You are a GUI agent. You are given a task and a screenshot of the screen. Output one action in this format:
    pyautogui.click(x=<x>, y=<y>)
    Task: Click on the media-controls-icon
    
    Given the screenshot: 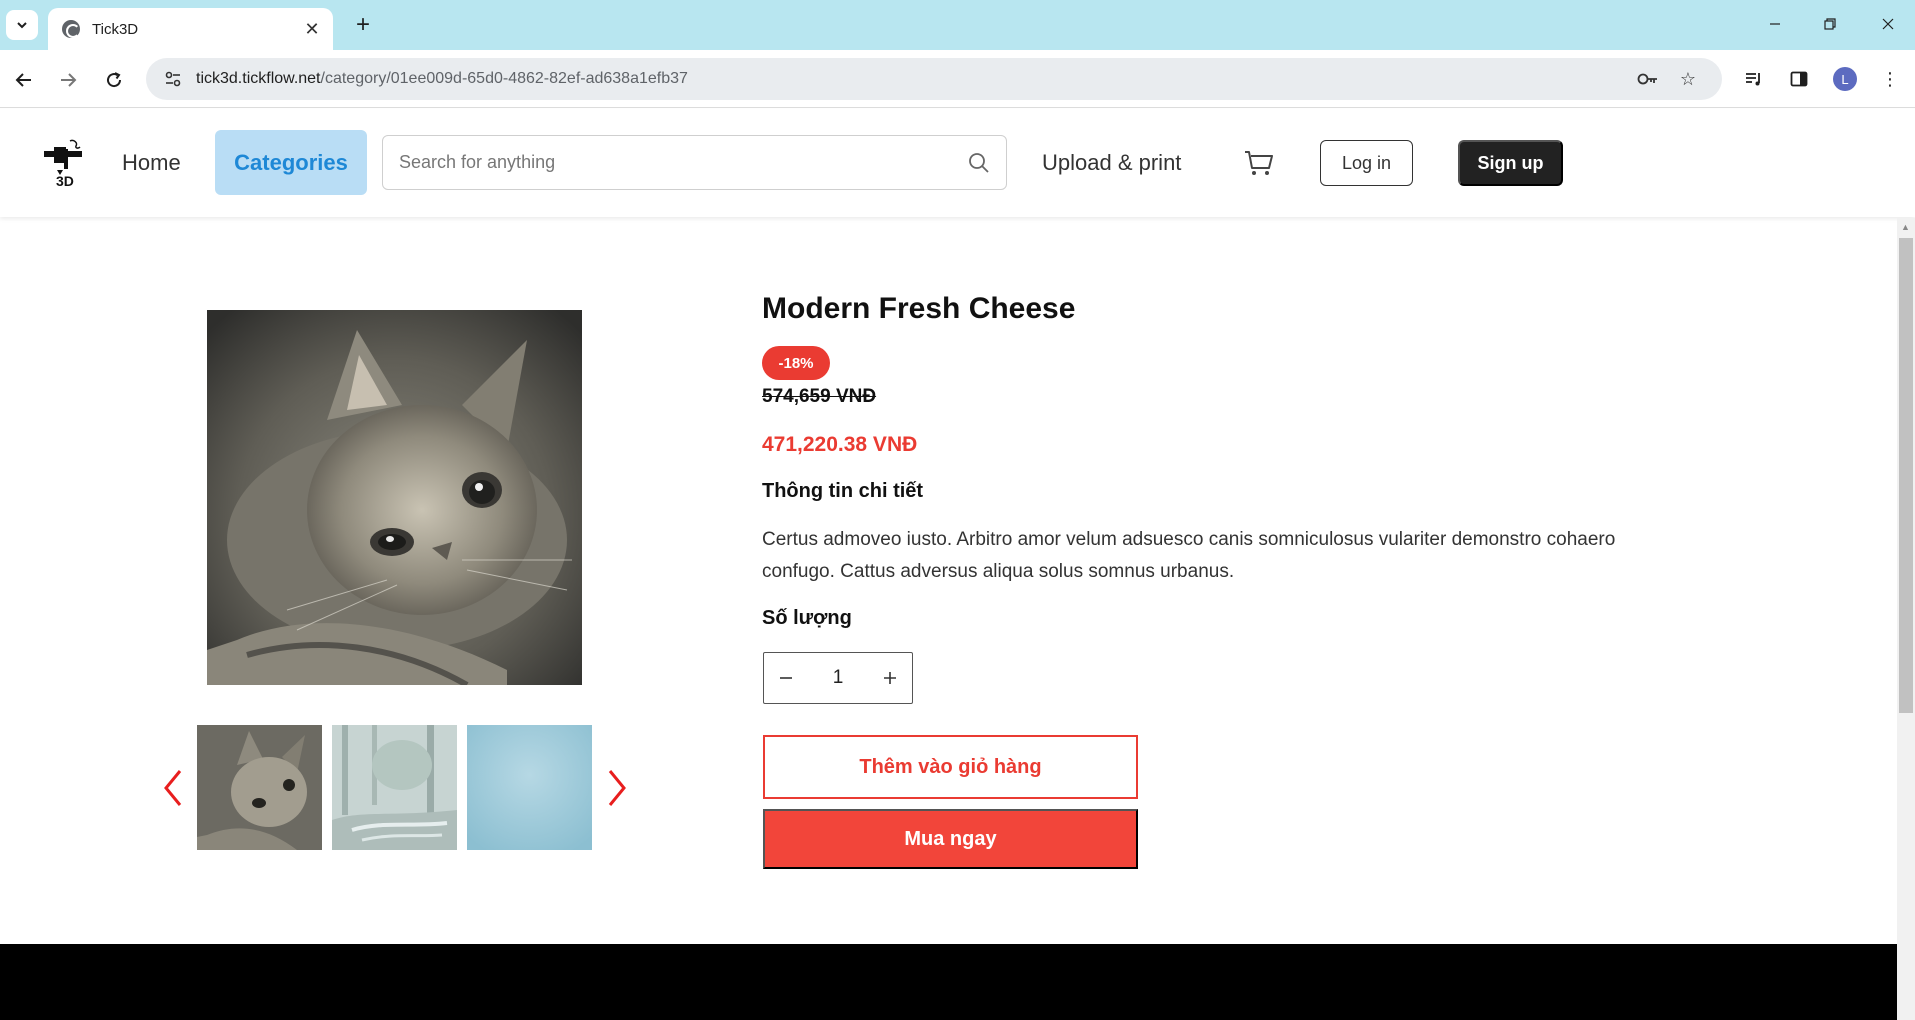 What is the action you would take?
    pyautogui.click(x=1754, y=79)
    